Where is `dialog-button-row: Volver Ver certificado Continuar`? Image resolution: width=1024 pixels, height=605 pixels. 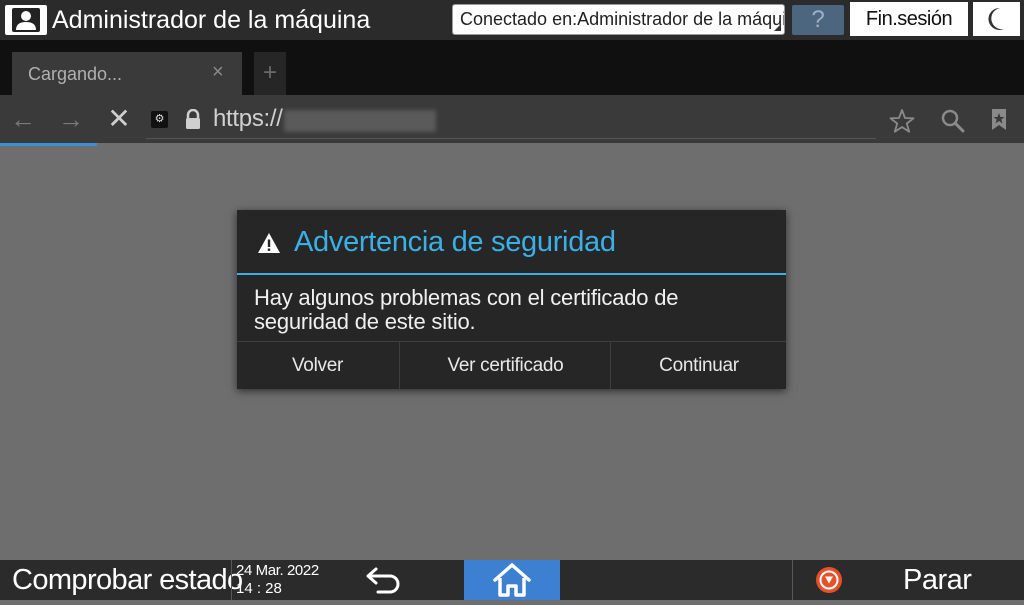 dialog-button-row: Volver Ver certificado Continuar is located at coordinates (511, 365).